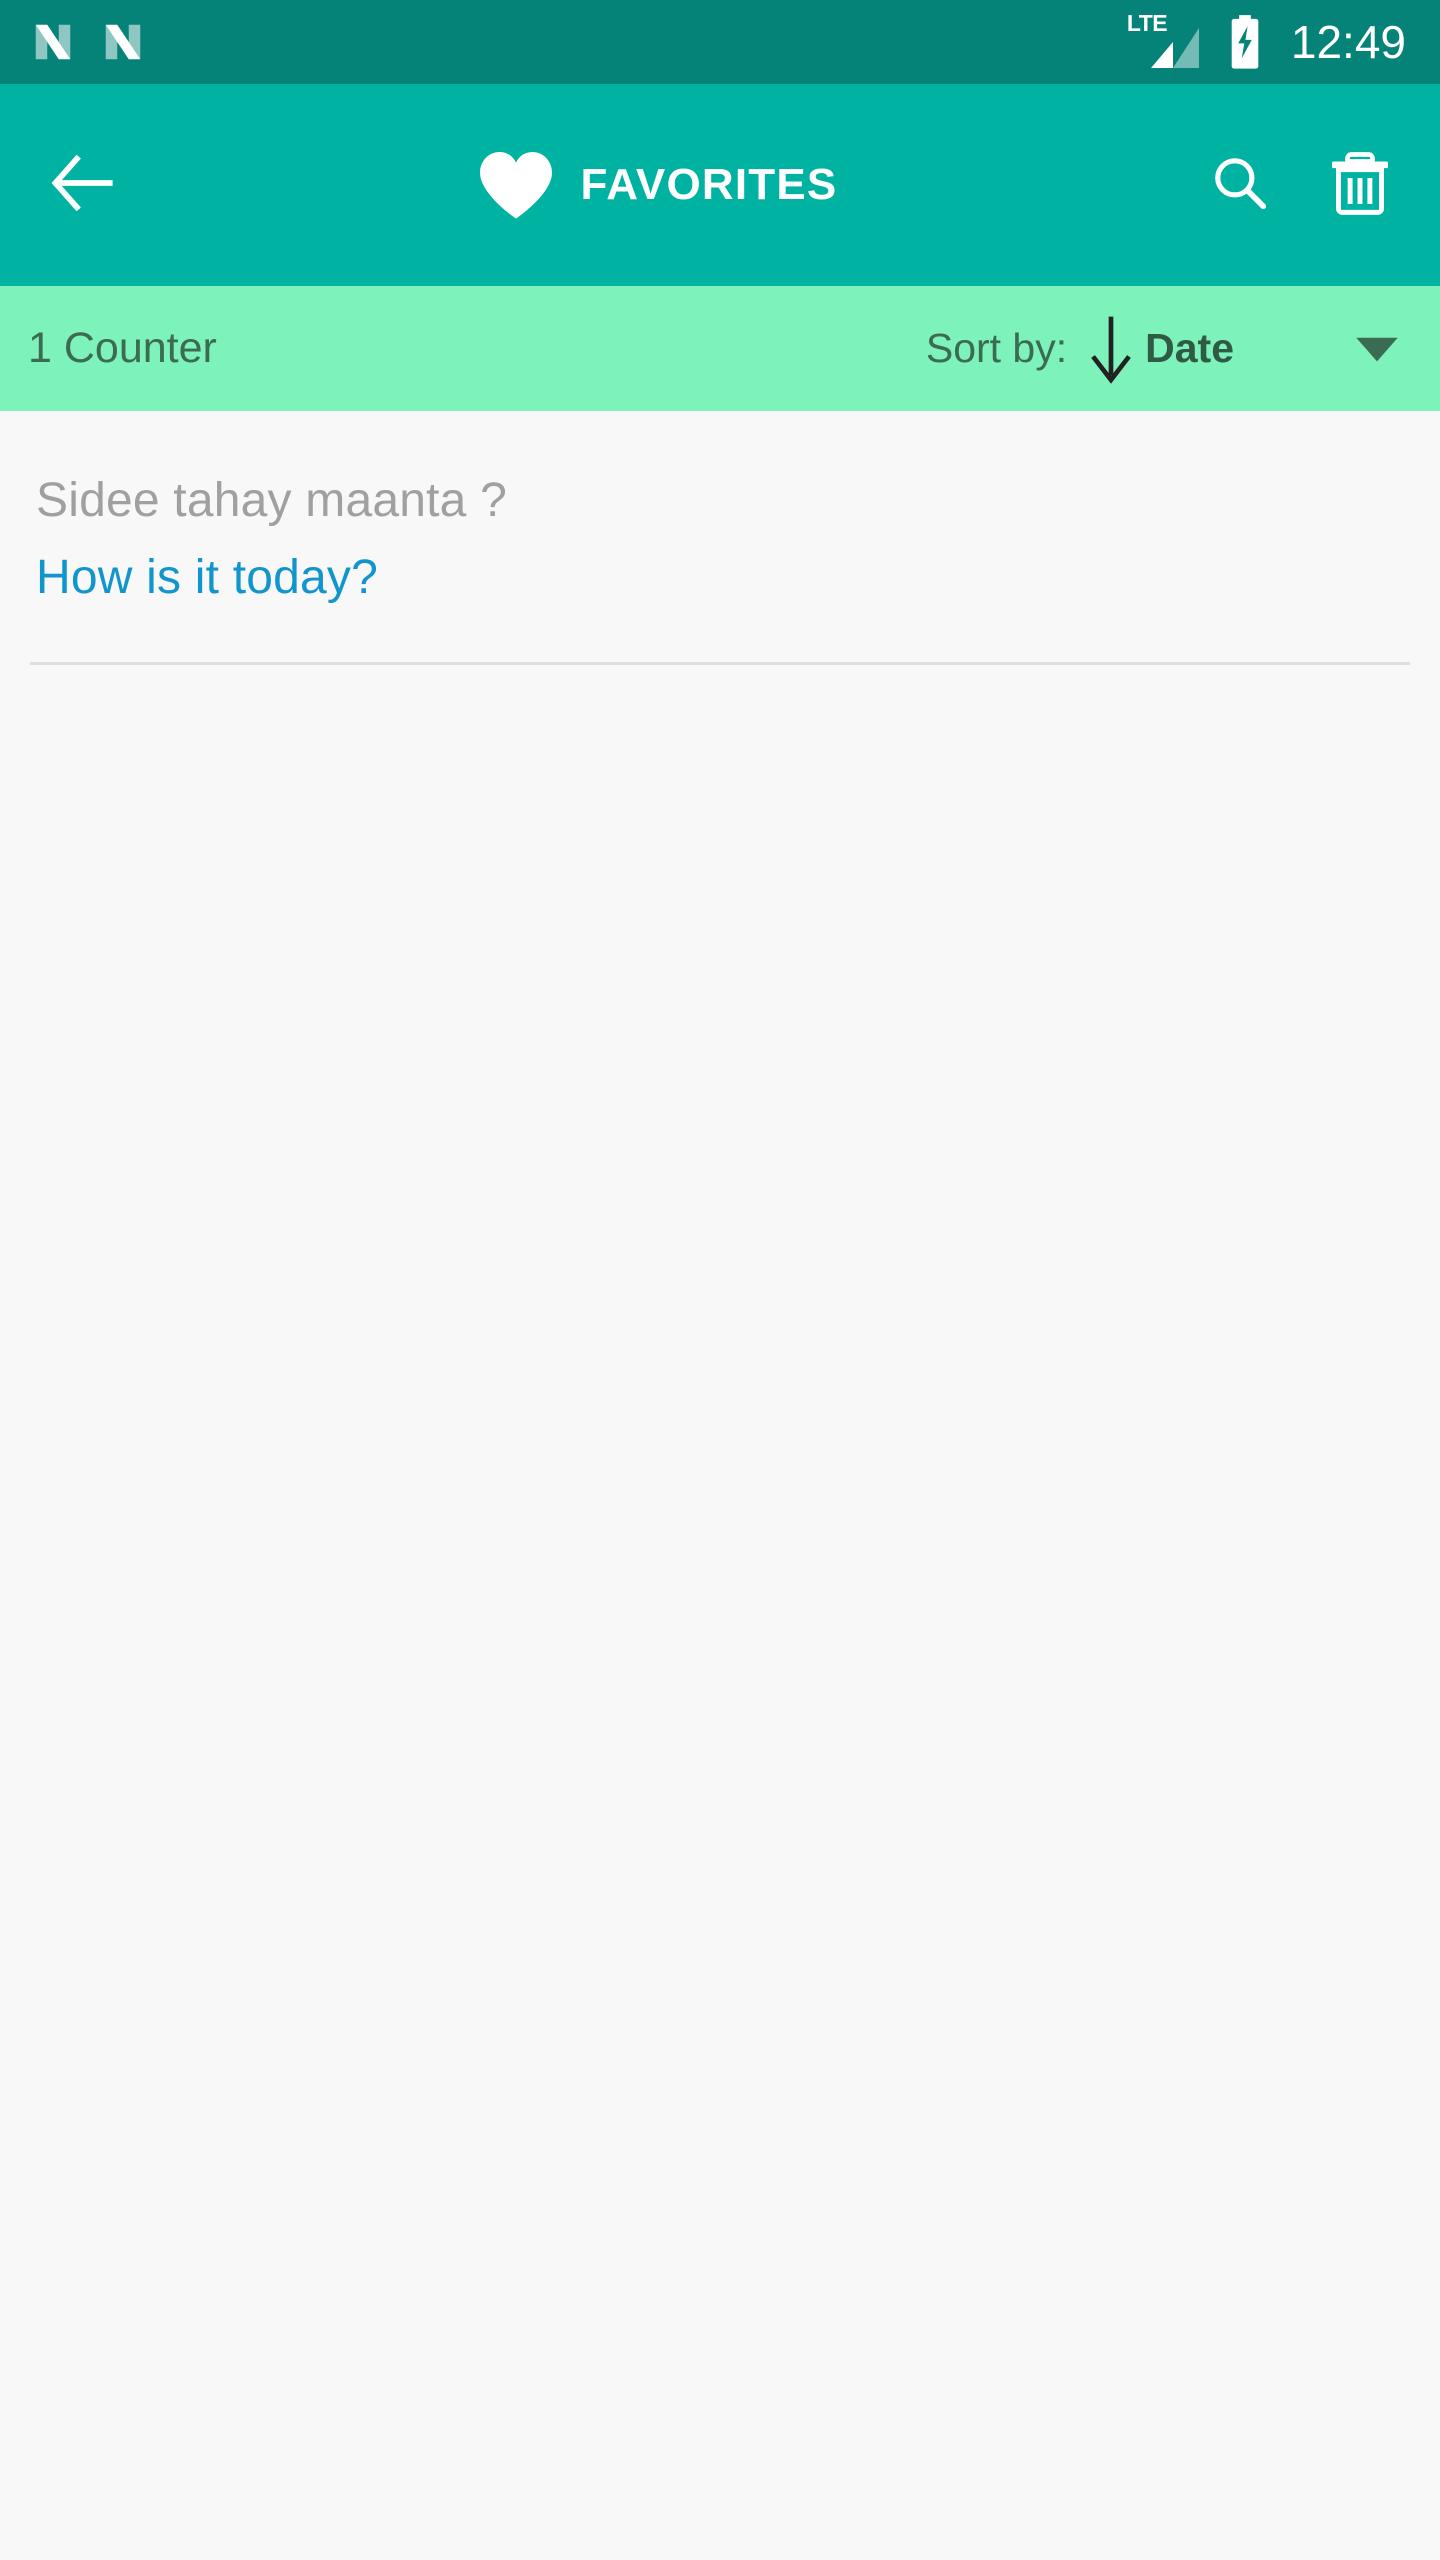 The height and width of the screenshot is (2560, 1440). I want to click on sort-by-label: Sort by:, so click(996, 348).